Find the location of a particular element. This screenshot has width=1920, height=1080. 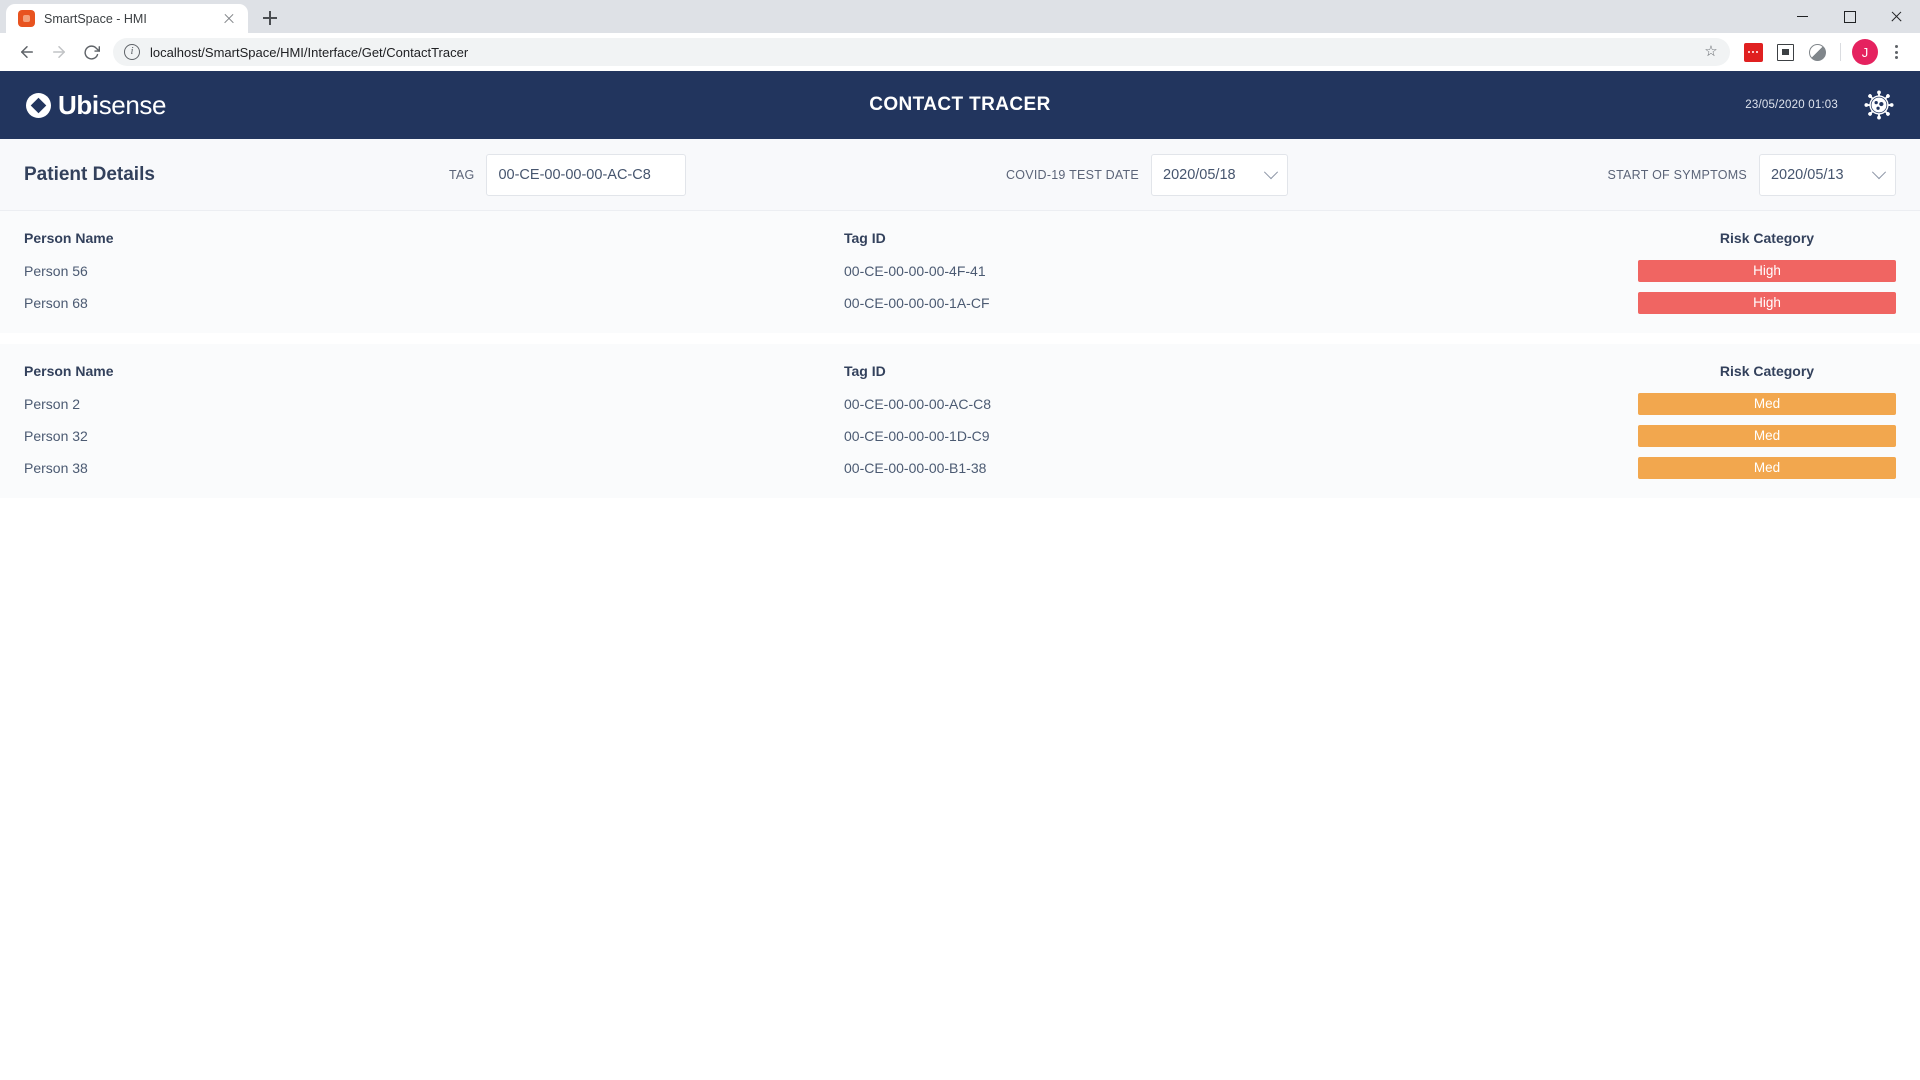

page-title: CONTACT TRACER is located at coordinates (960, 104).